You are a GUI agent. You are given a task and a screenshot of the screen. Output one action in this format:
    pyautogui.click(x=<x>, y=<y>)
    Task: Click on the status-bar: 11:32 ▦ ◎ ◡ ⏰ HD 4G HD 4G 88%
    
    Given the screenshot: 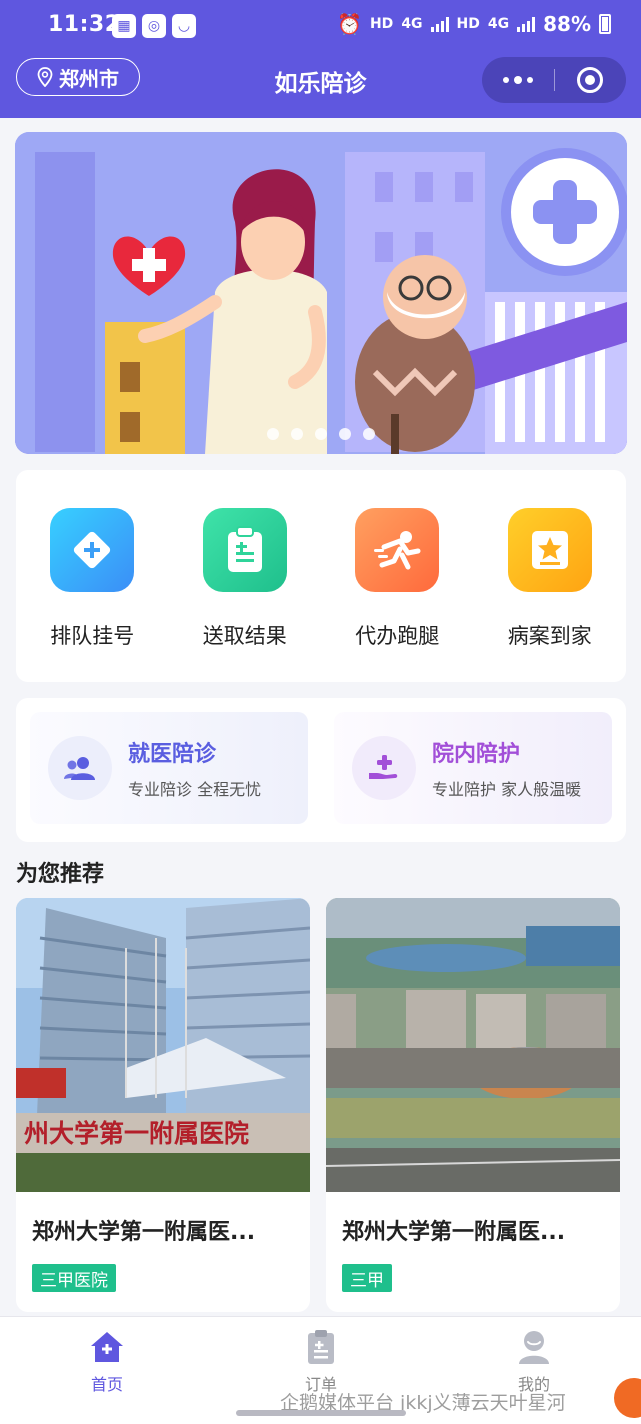 What is the action you would take?
    pyautogui.click(x=320, y=27)
    